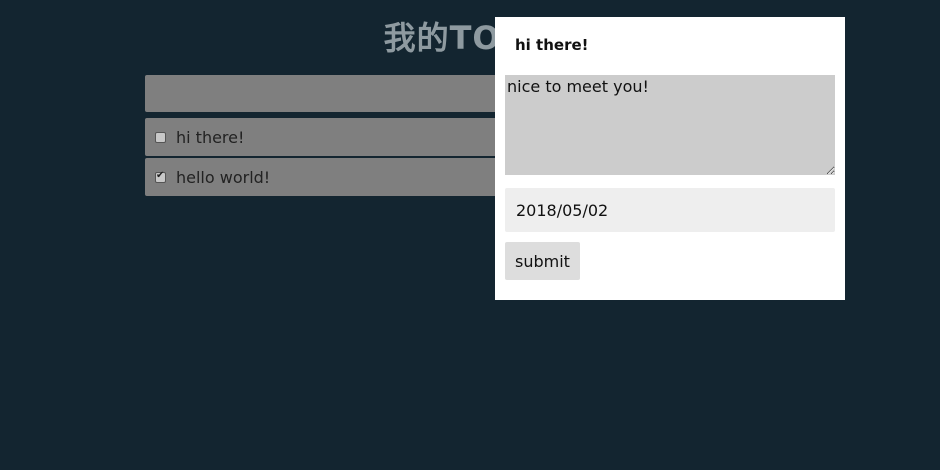 This screenshot has height=470, width=940. I want to click on modal-title: hi there!, so click(552, 45).